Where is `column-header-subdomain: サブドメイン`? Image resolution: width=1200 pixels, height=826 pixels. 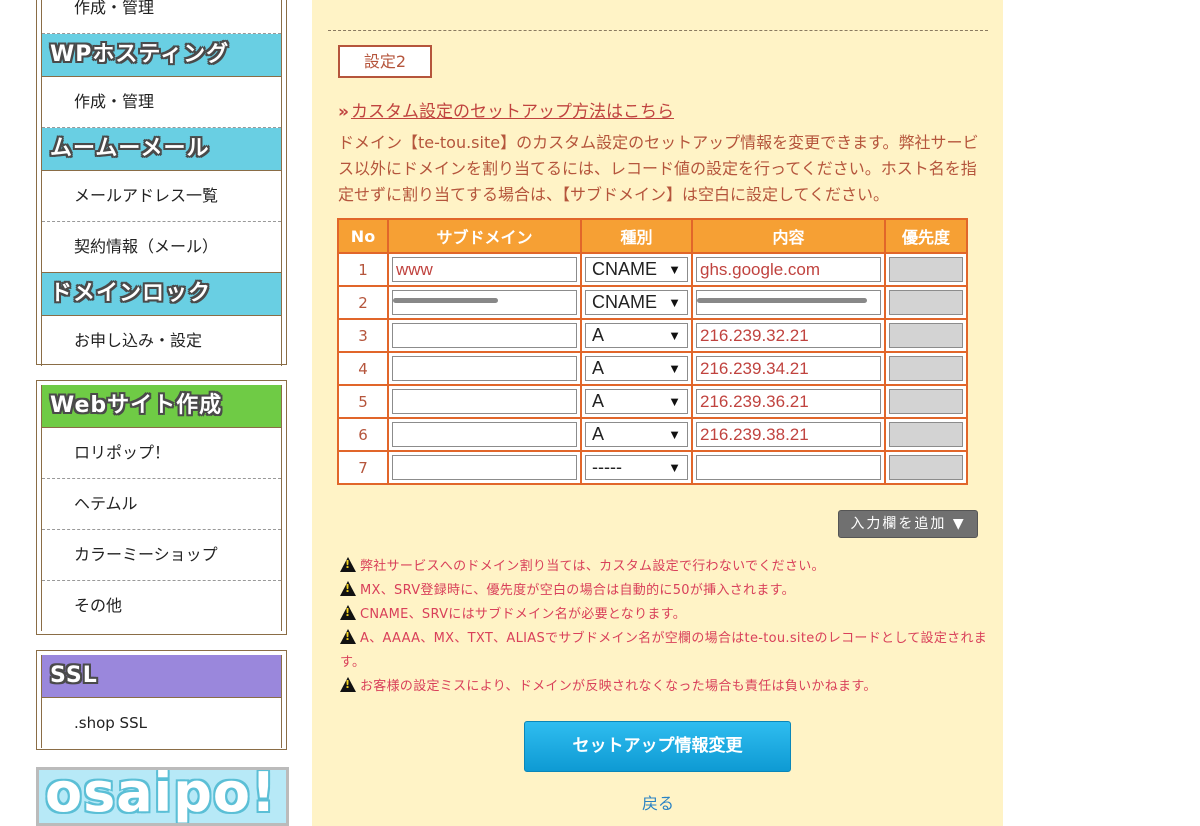 column-header-subdomain: サブドメイン is located at coordinates (484, 236).